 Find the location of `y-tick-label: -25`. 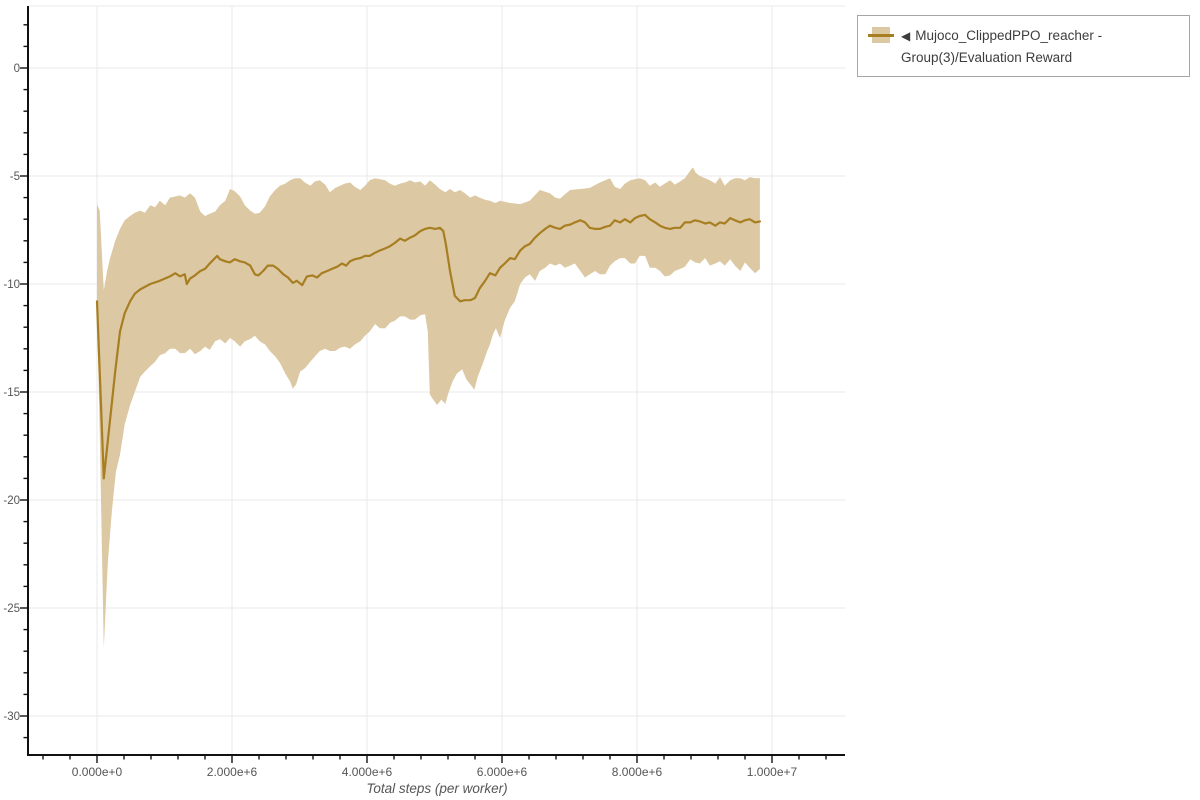

y-tick-label: -25 is located at coordinates (11, 609).